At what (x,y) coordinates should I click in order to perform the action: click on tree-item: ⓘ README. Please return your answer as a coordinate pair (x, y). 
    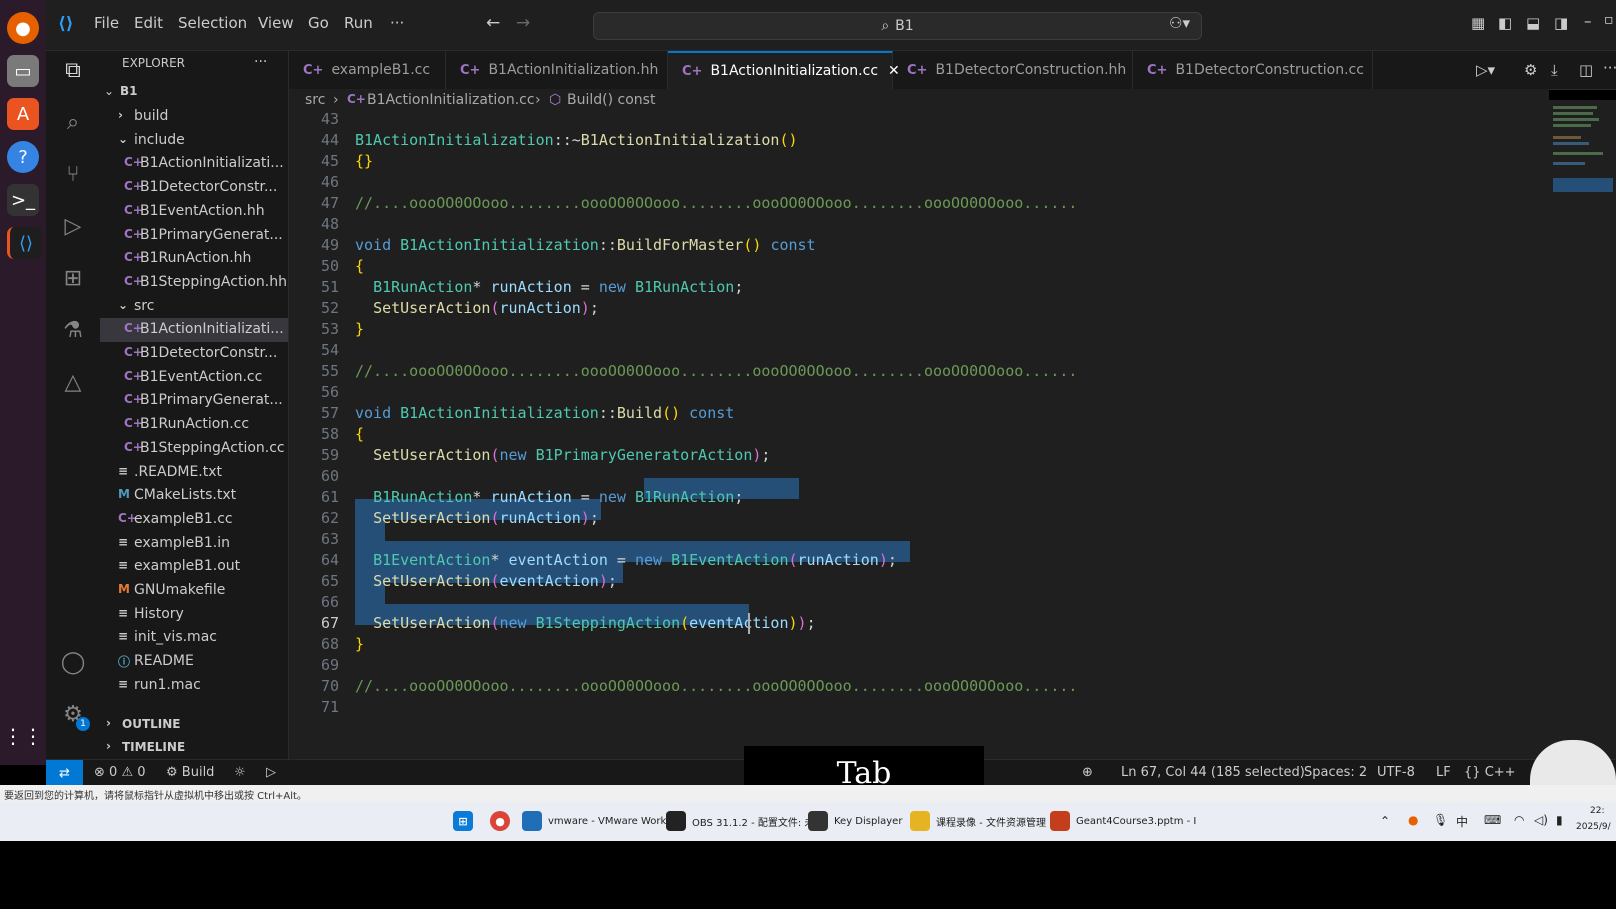
    Looking at the image, I should click on (194, 662).